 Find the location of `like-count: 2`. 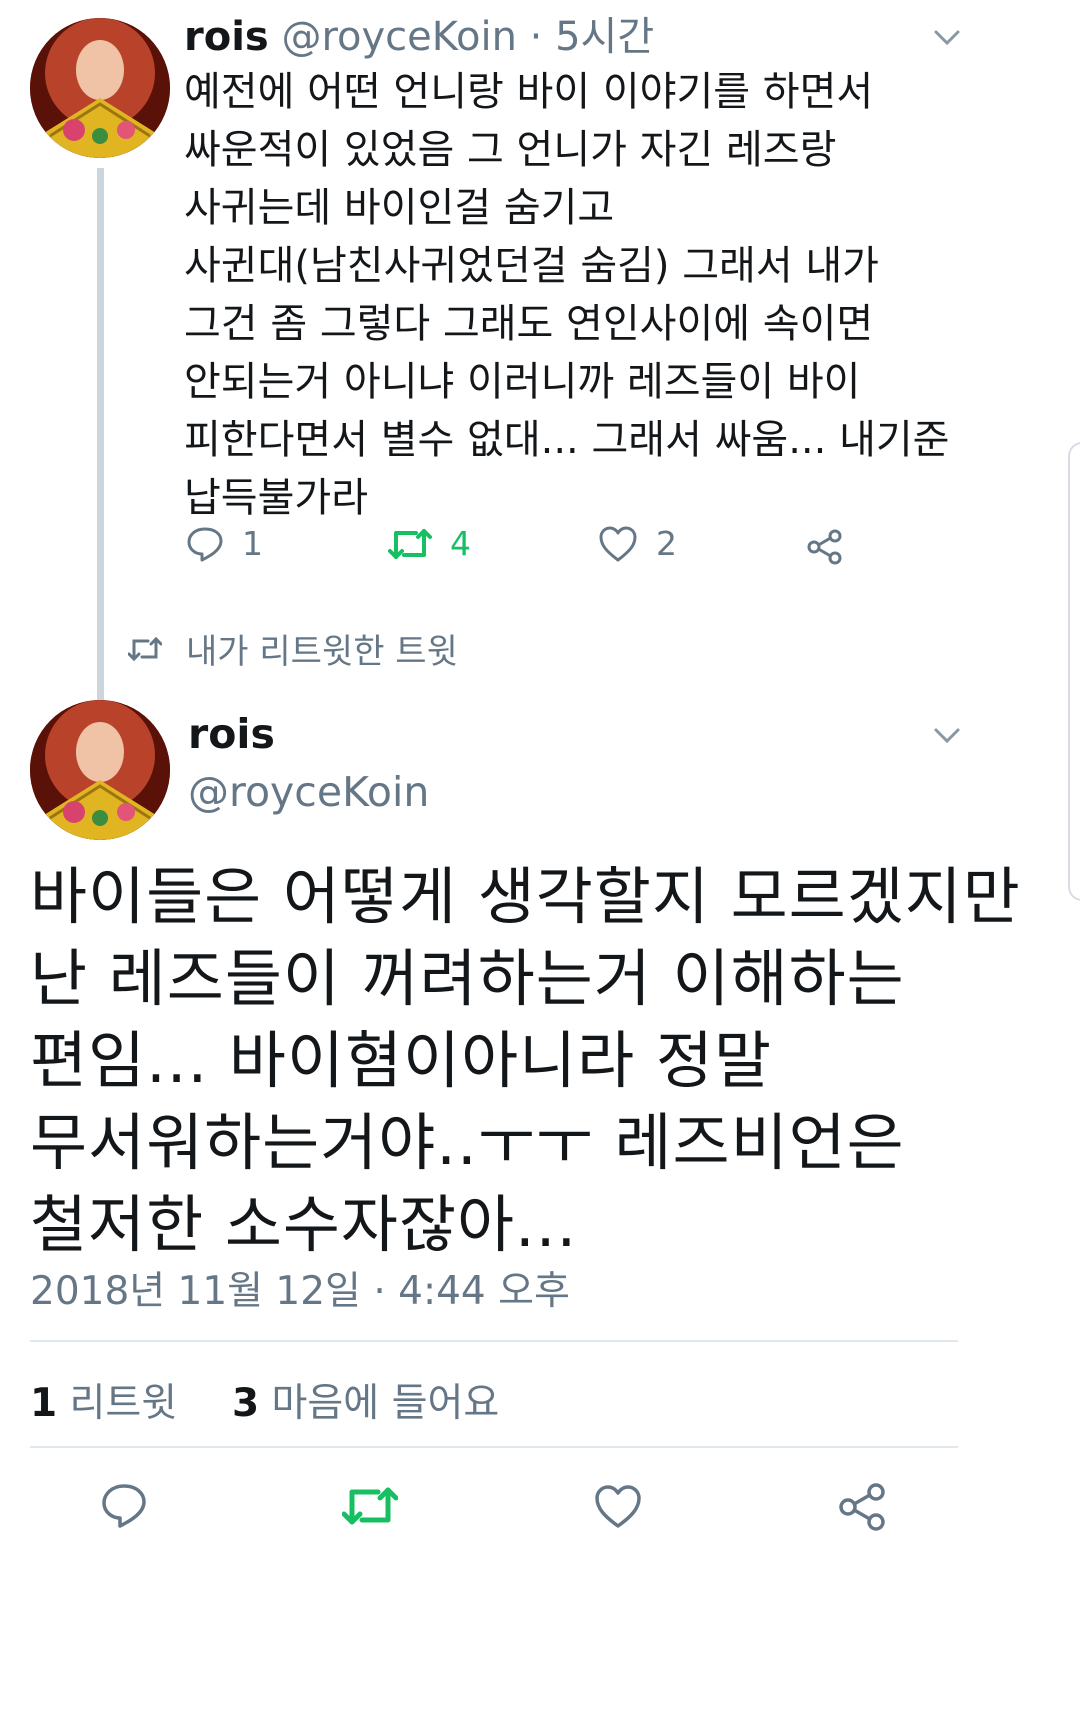

like-count: 2 is located at coordinates (666, 543).